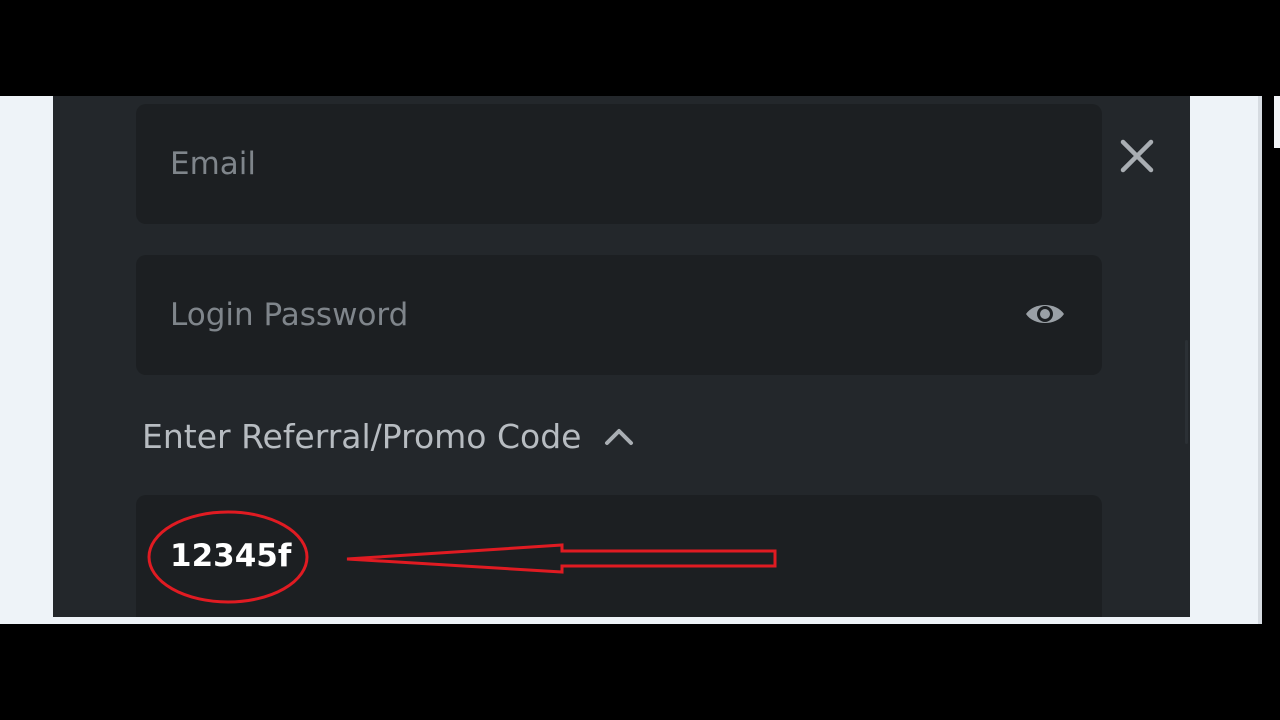  What do you see at coordinates (1277, 122) in the screenshot?
I see `adjacent-window-bar` at bounding box center [1277, 122].